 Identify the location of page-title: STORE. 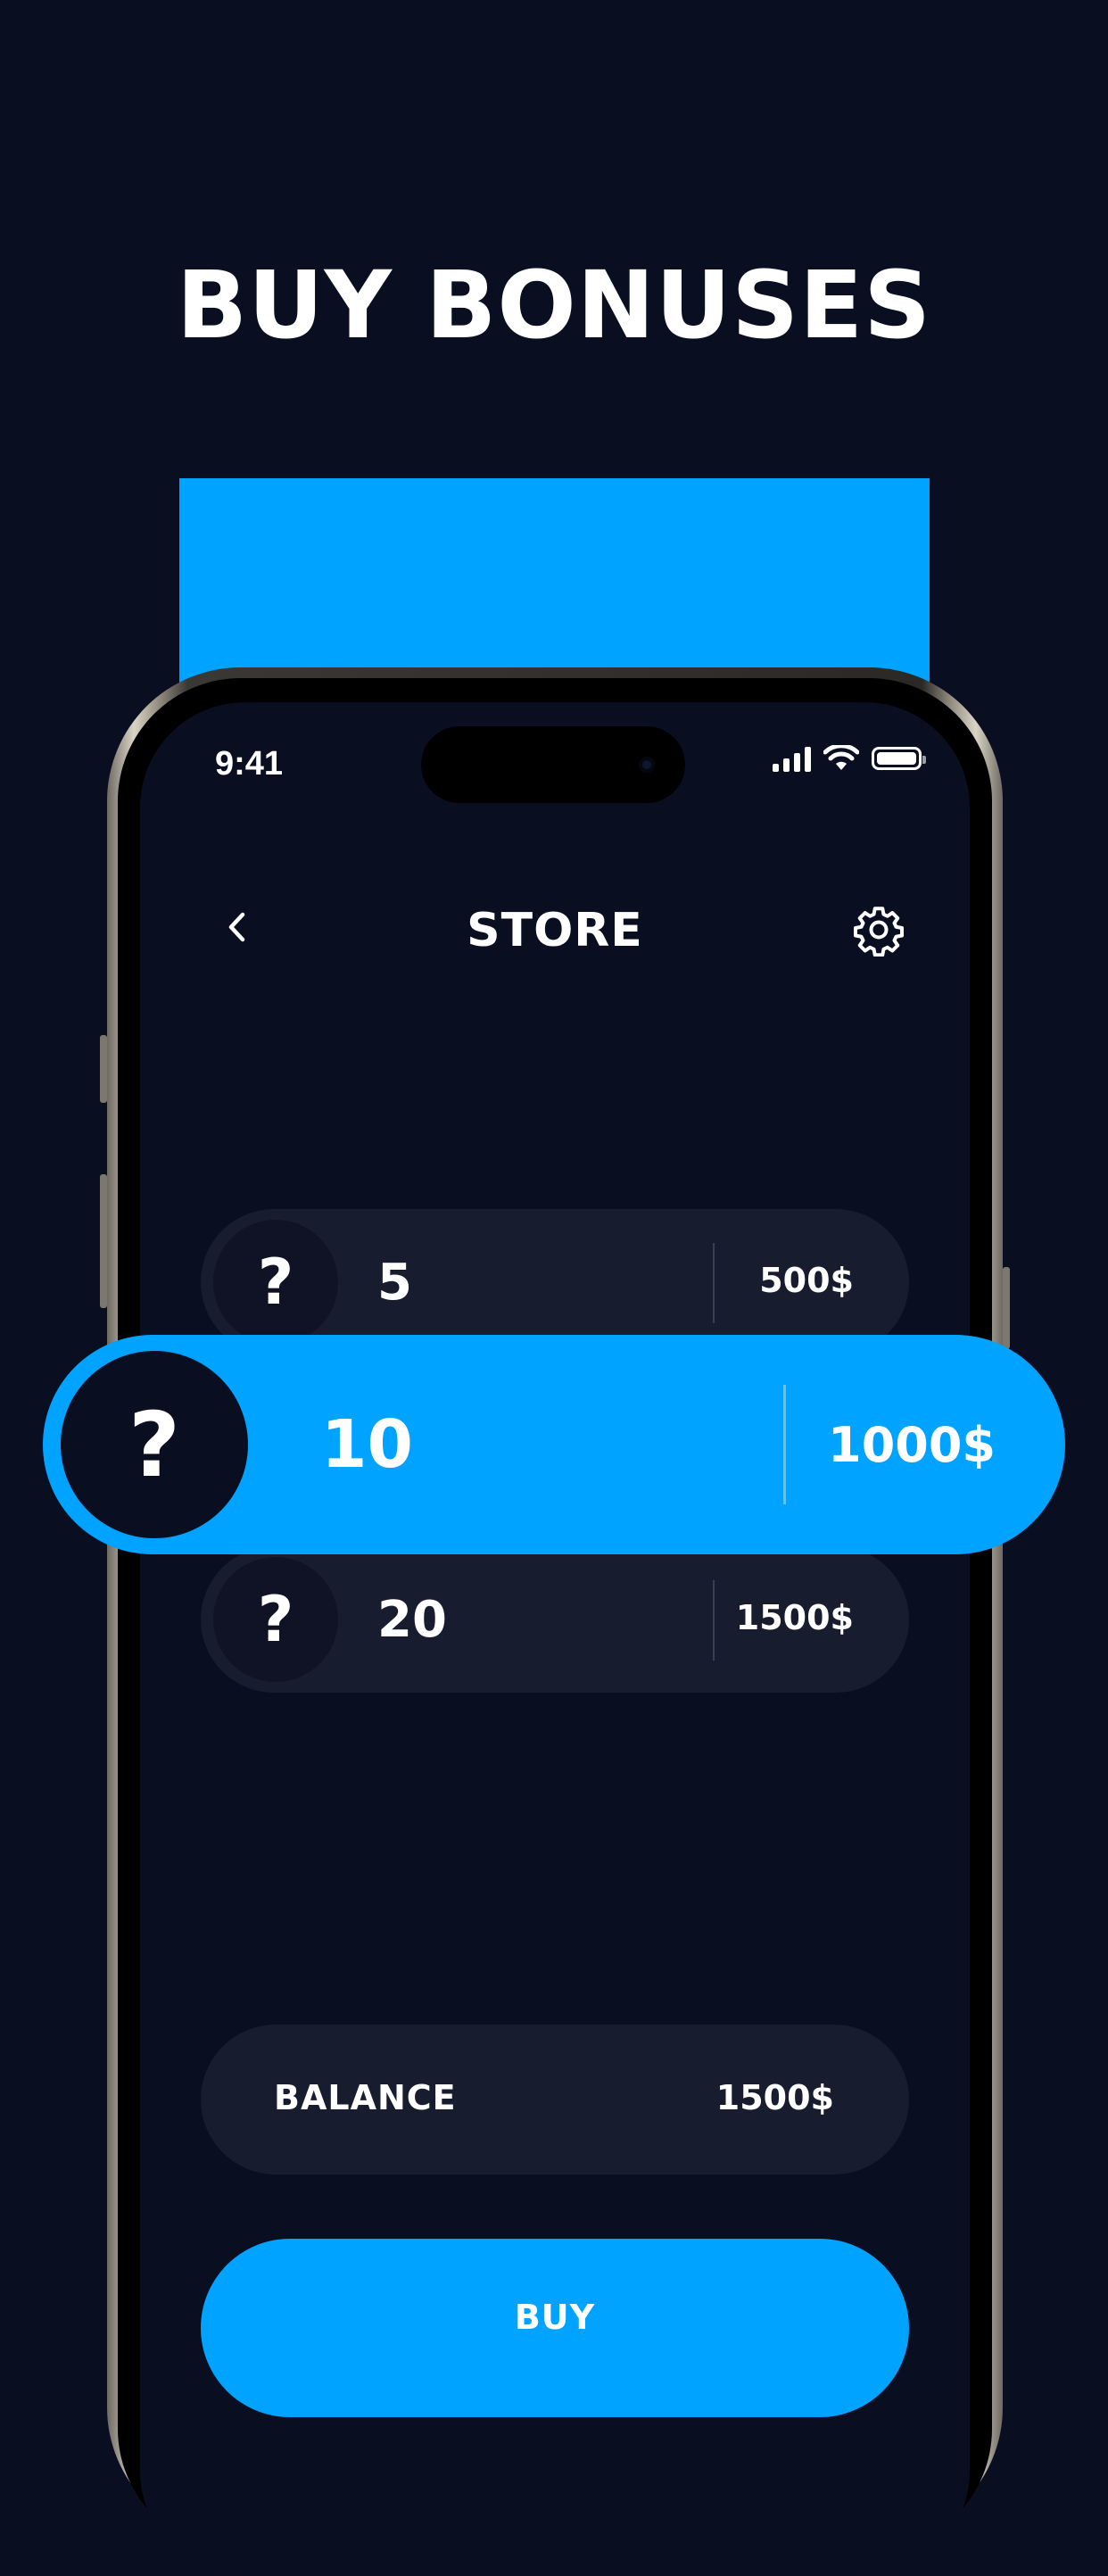
(555, 930).